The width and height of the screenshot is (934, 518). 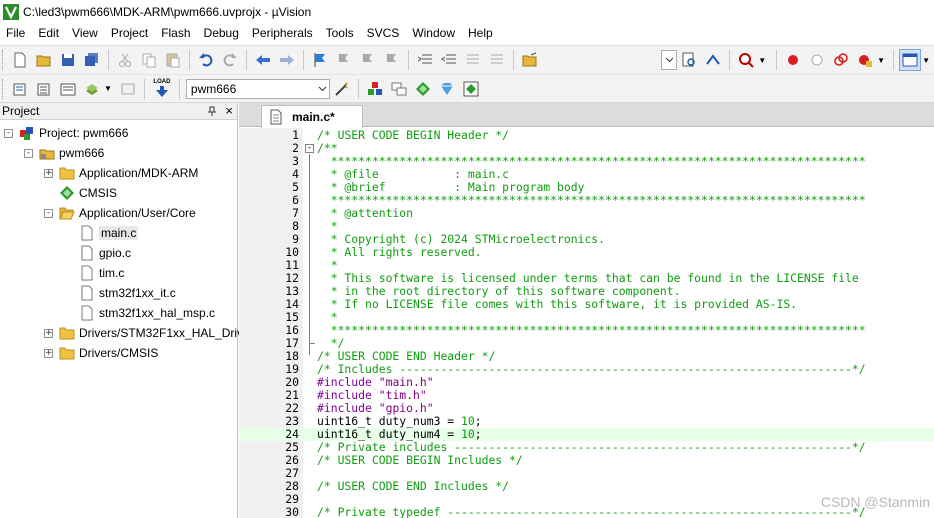 What do you see at coordinates (176, 33) in the screenshot?
I see `menu-flash: Flash` at bounding box center [176, 33].